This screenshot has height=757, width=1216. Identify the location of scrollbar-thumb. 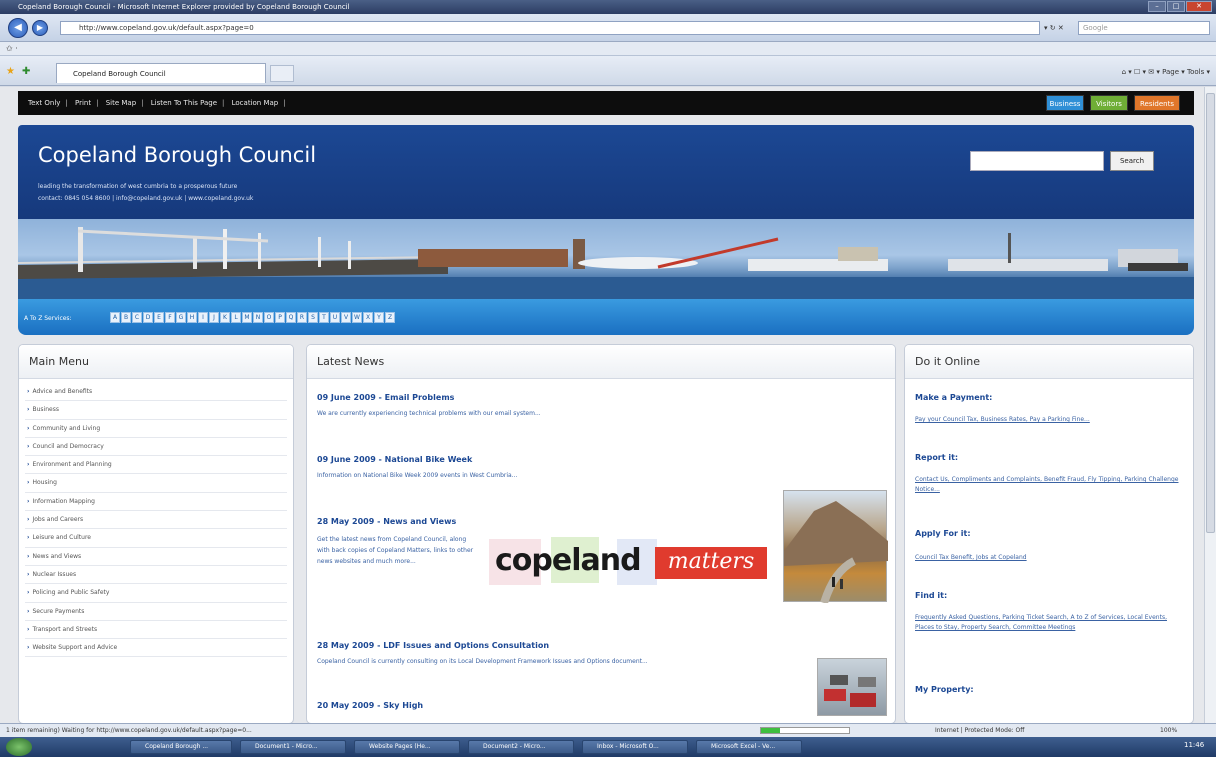
(1210, 313).